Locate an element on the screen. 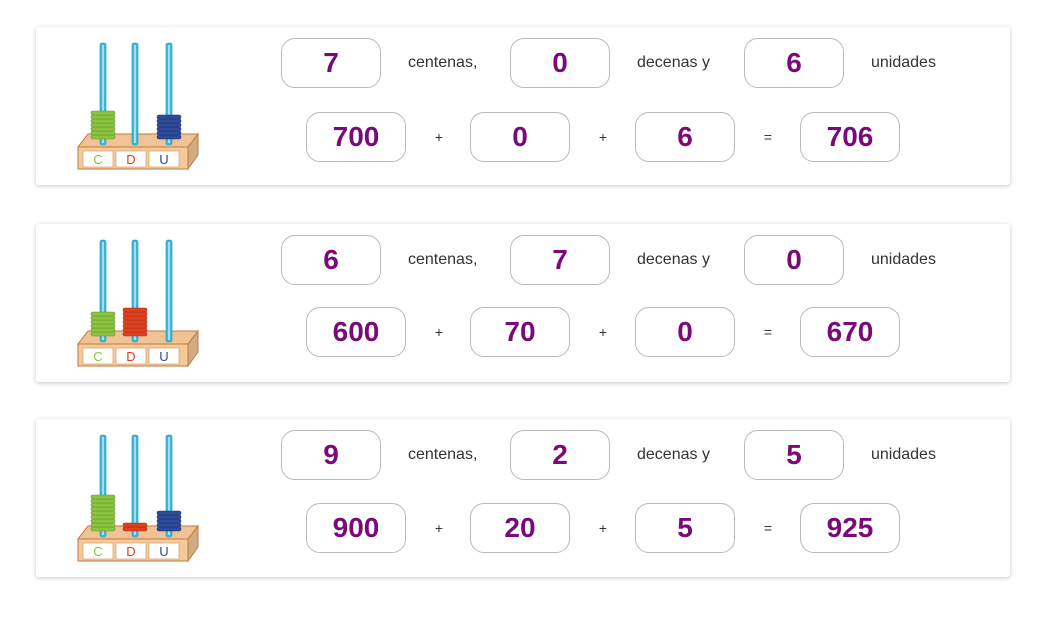  decenas-input: 2 is located at coordinates (560, 455).